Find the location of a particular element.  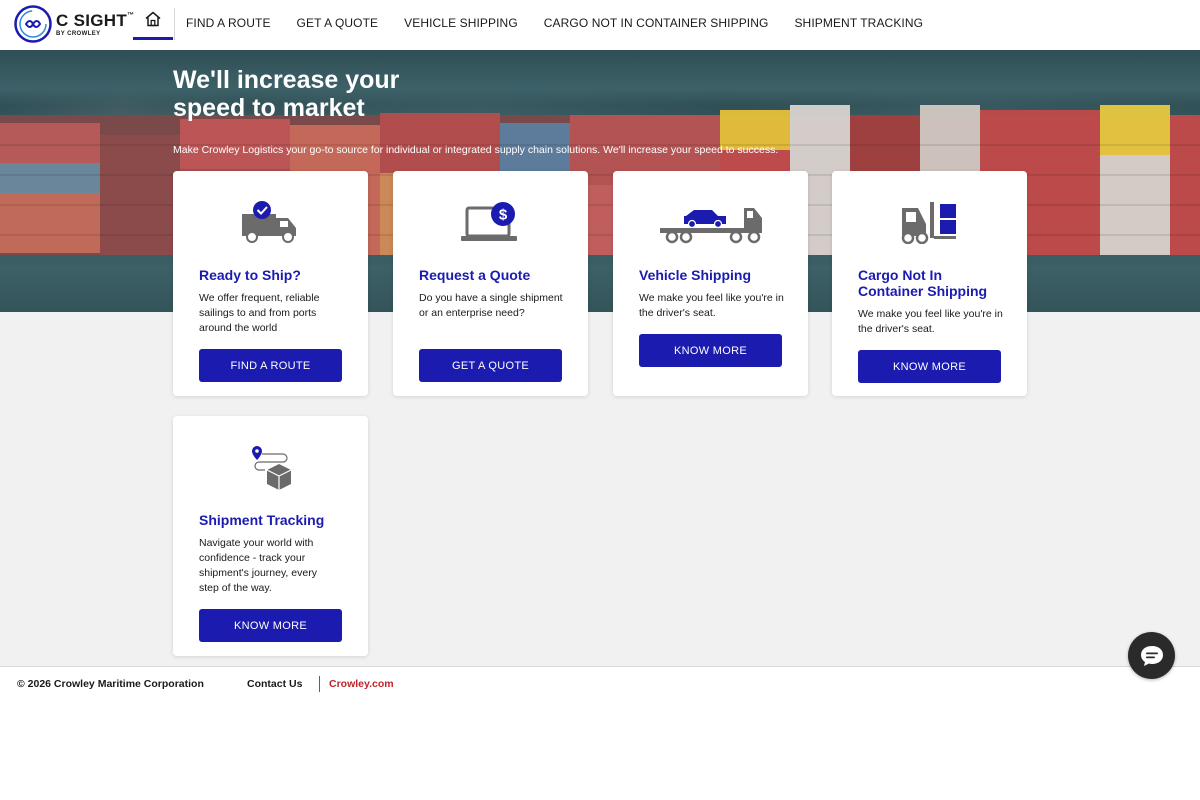

nav-find-a-route: FIND A ROUTE is located at coordinates (228, 23).